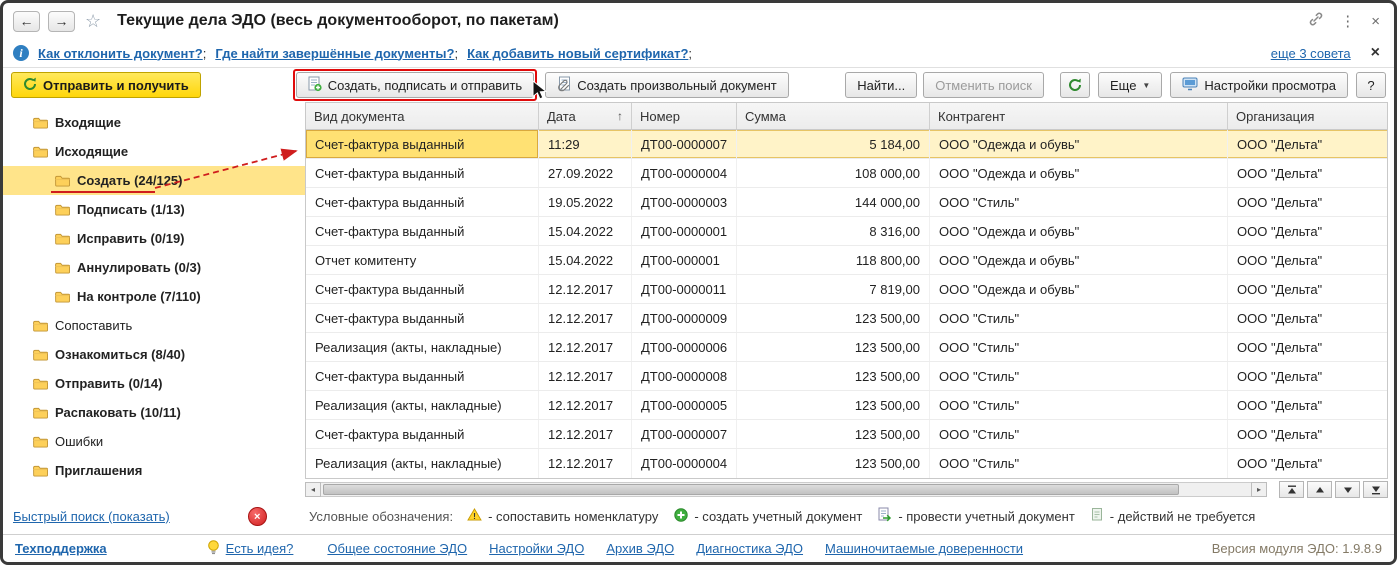 The image size is (1397, 565). Describe the element at coordinates (1316, 21) in the screenshot. I see `link-icon` at that location.